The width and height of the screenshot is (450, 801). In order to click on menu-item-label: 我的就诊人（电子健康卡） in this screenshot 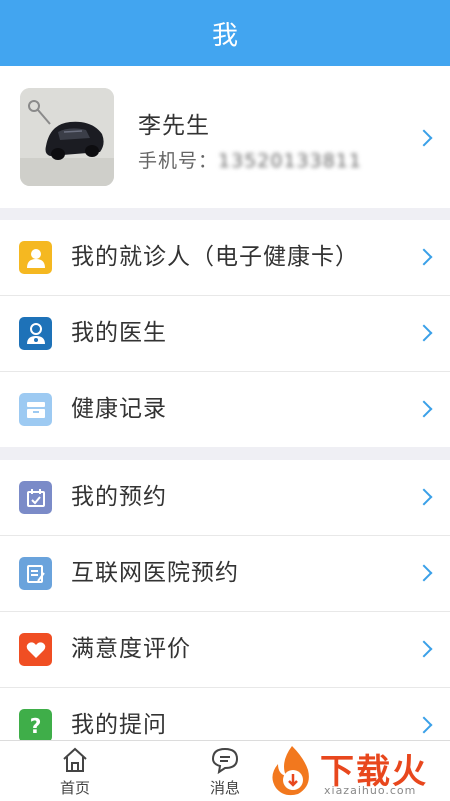, I will do `click(215, 257)`.